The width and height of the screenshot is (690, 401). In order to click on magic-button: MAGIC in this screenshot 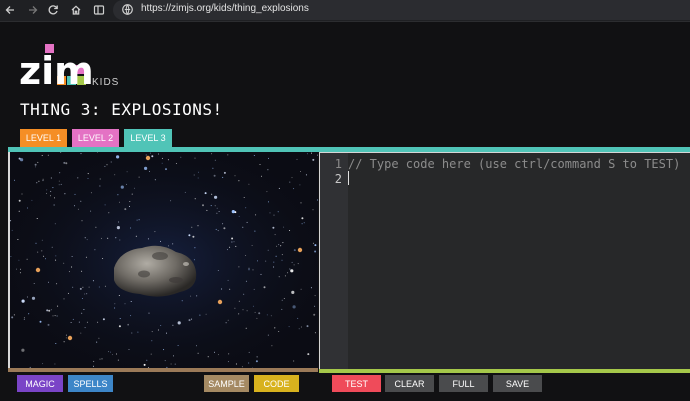, I will do `click(40, 383)`.